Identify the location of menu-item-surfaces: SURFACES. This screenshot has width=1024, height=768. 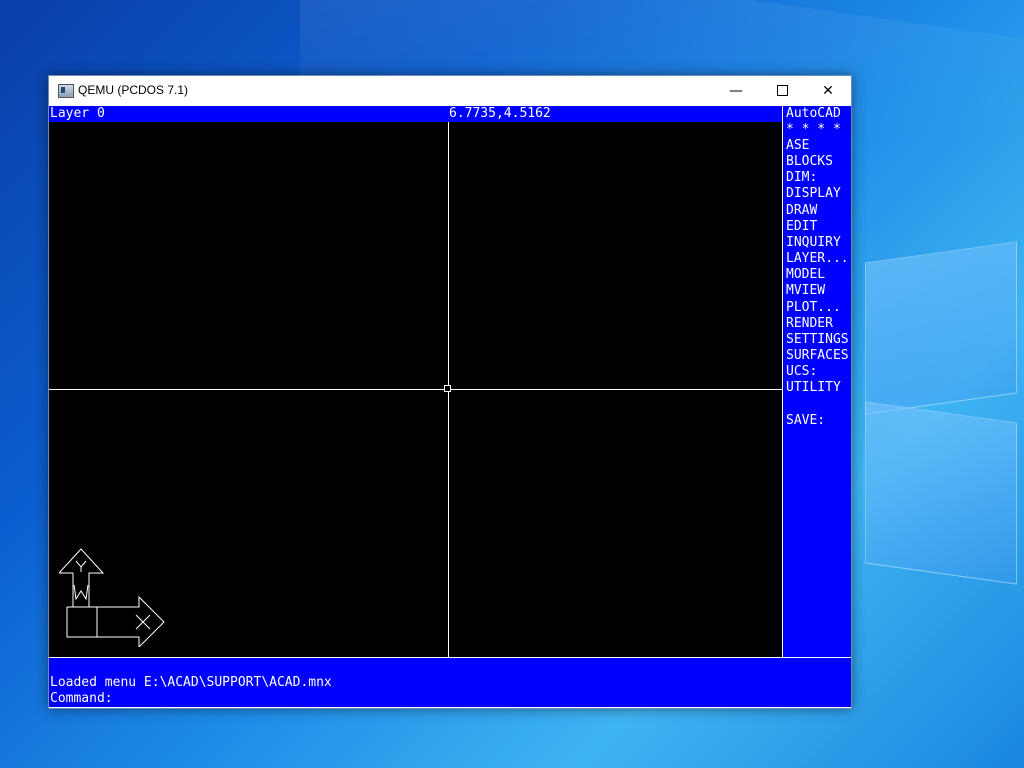
(817, 356).